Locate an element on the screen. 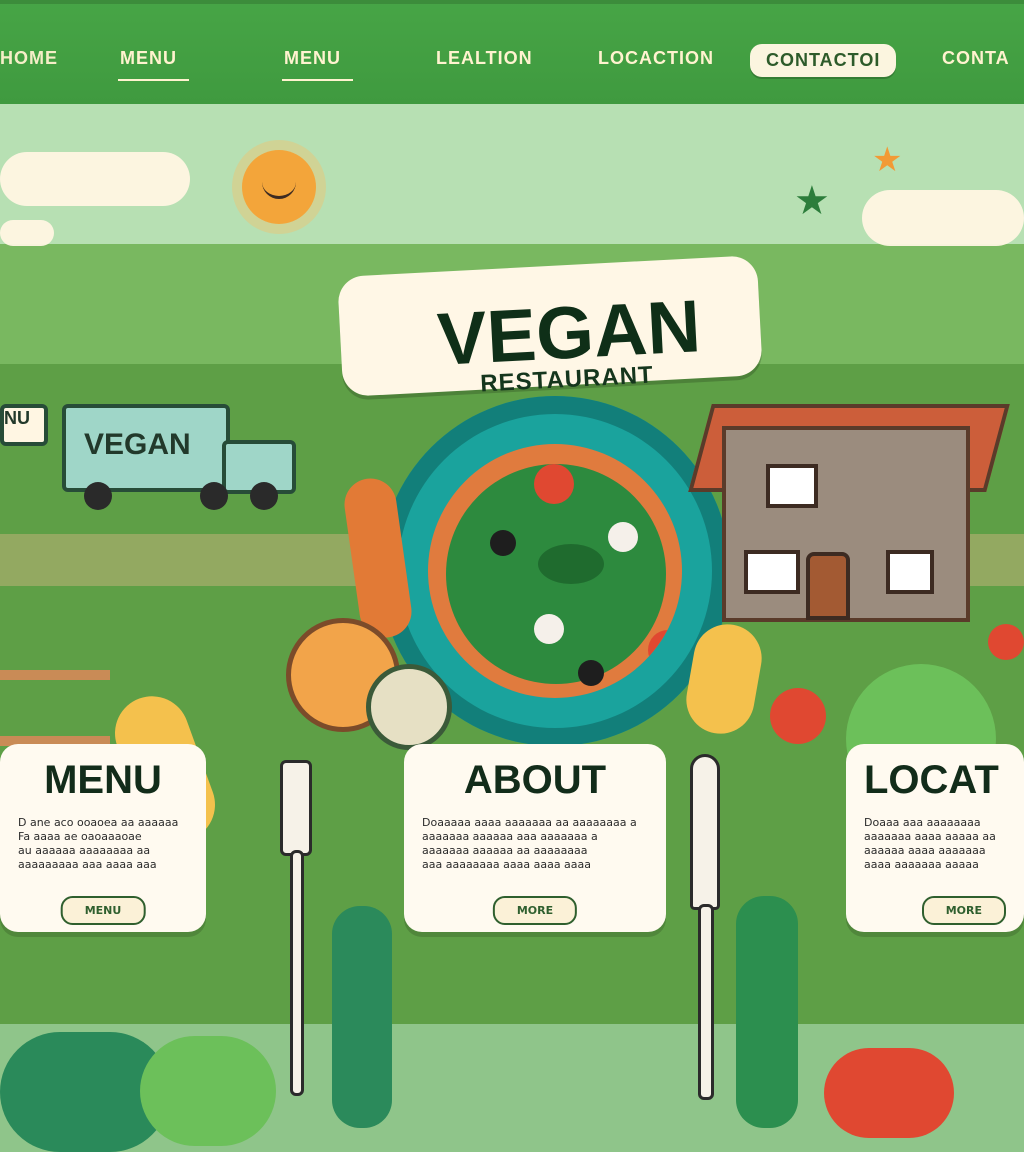 The width and height of the screenshot is (1024, 1152). nav-menu-2: MENU is located at coordinates (317, 64).